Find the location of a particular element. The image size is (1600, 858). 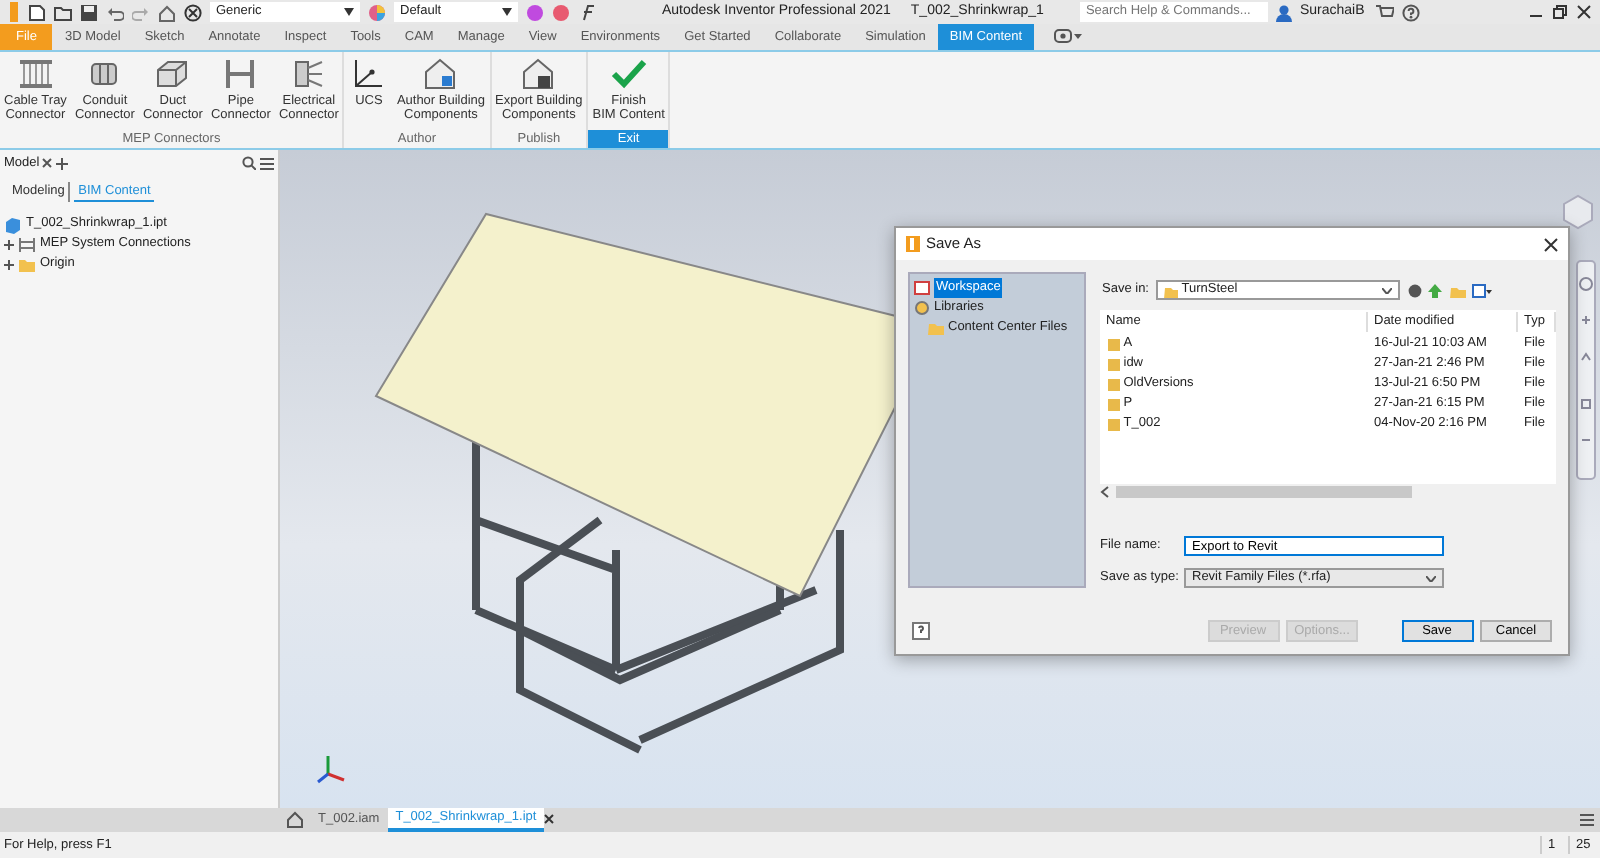

add-icon is located at coordinates (62, 163).